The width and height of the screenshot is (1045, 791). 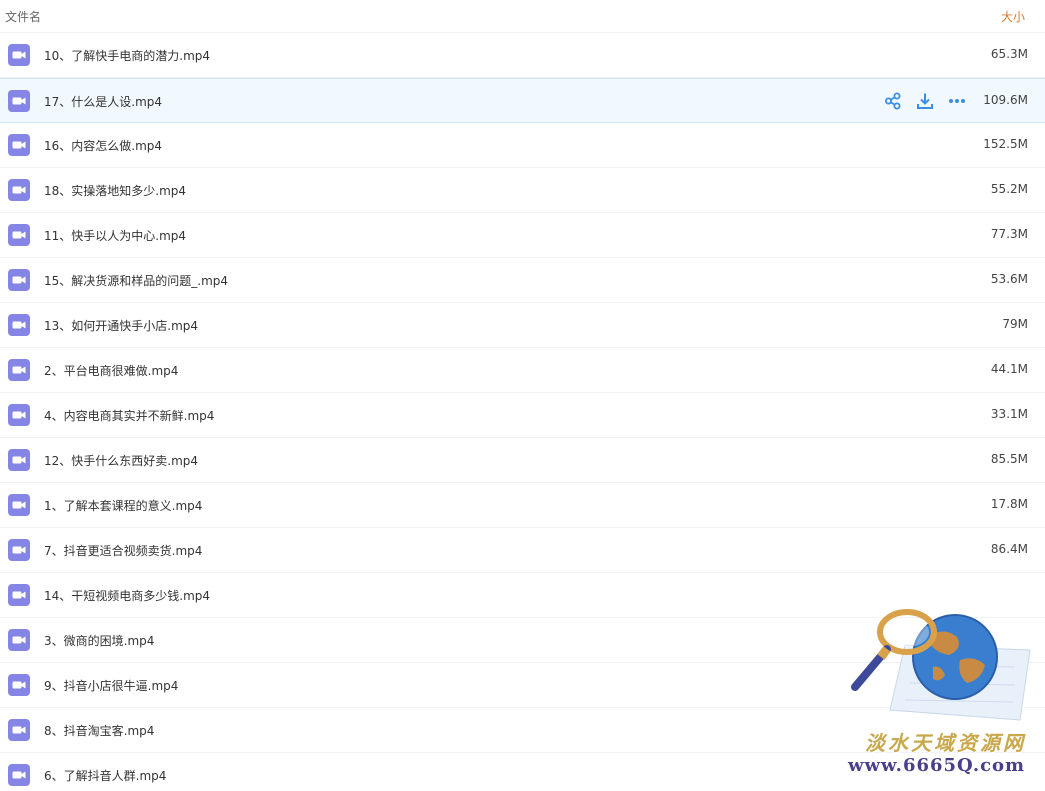 I want to click on file-size: 65.3M, so click(x=1009, y=54).